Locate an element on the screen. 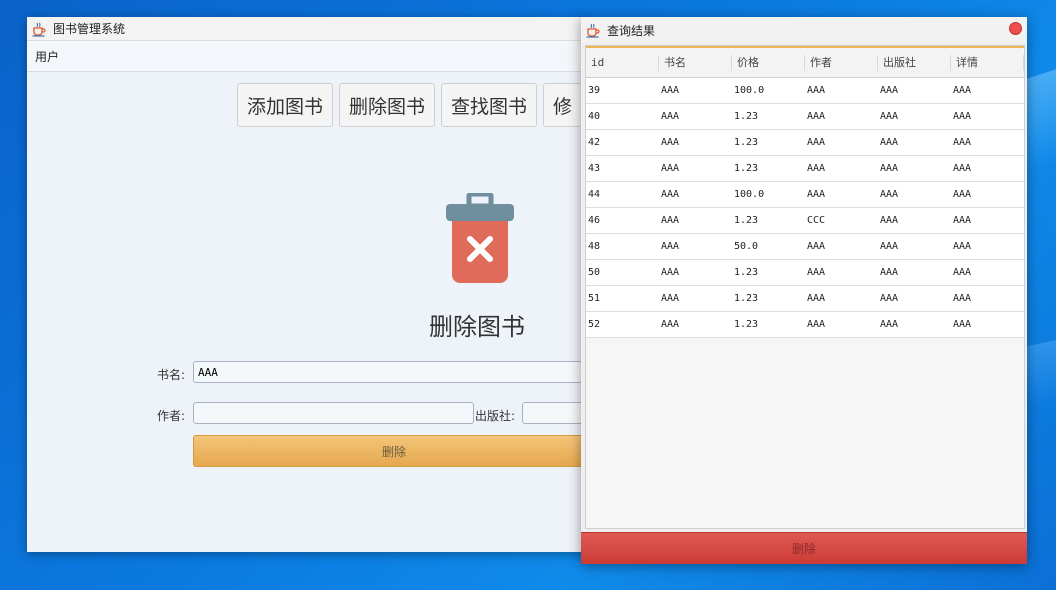 The height and width of the screenshot is (590, 1056). column-header: 书名 is located at coordinates (695, 62).